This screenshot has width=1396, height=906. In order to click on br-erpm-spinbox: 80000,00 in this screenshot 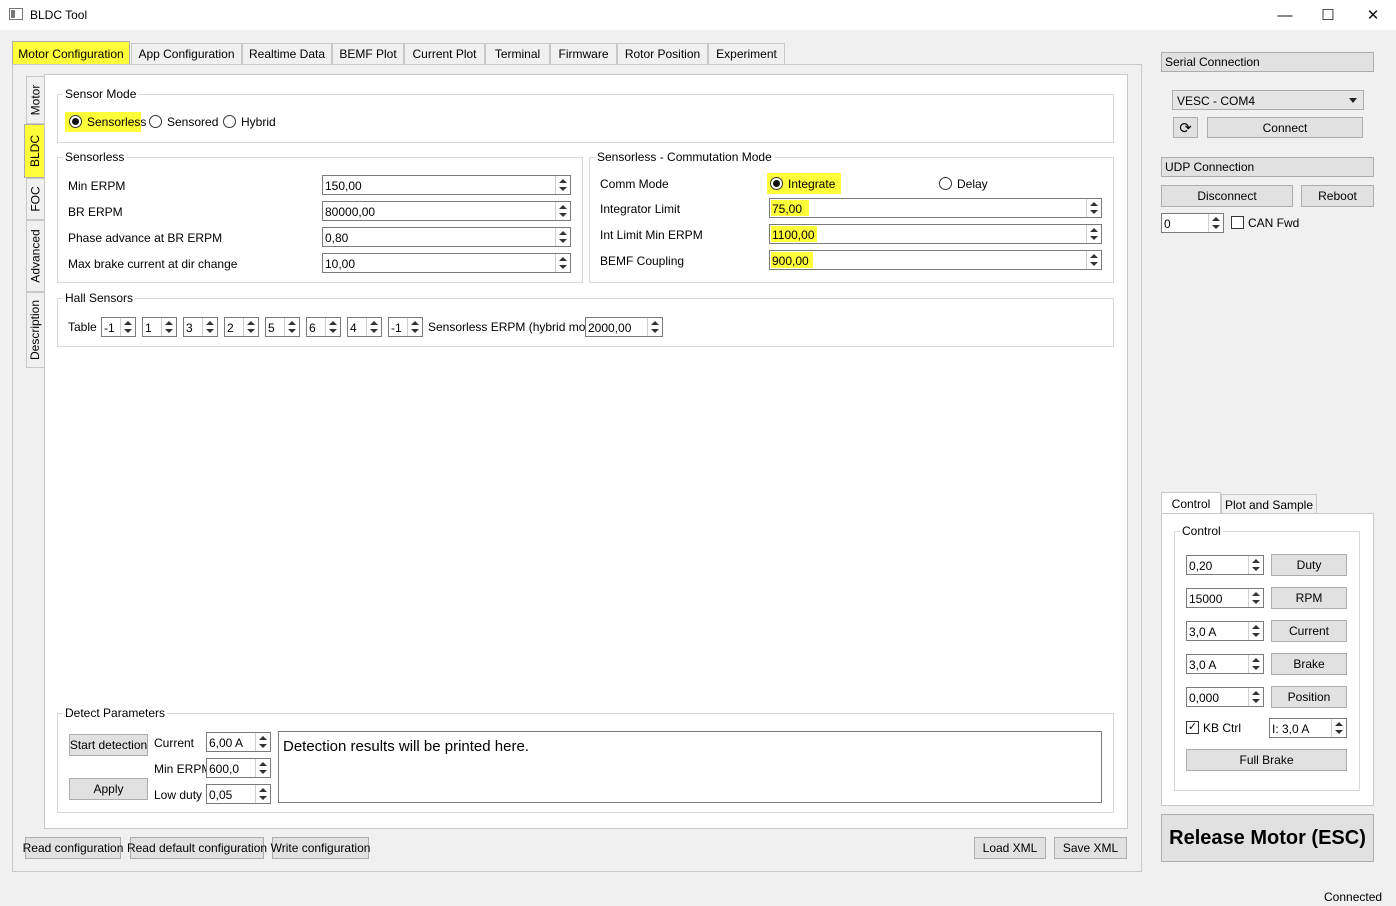, I will do `click(446, 211)`.